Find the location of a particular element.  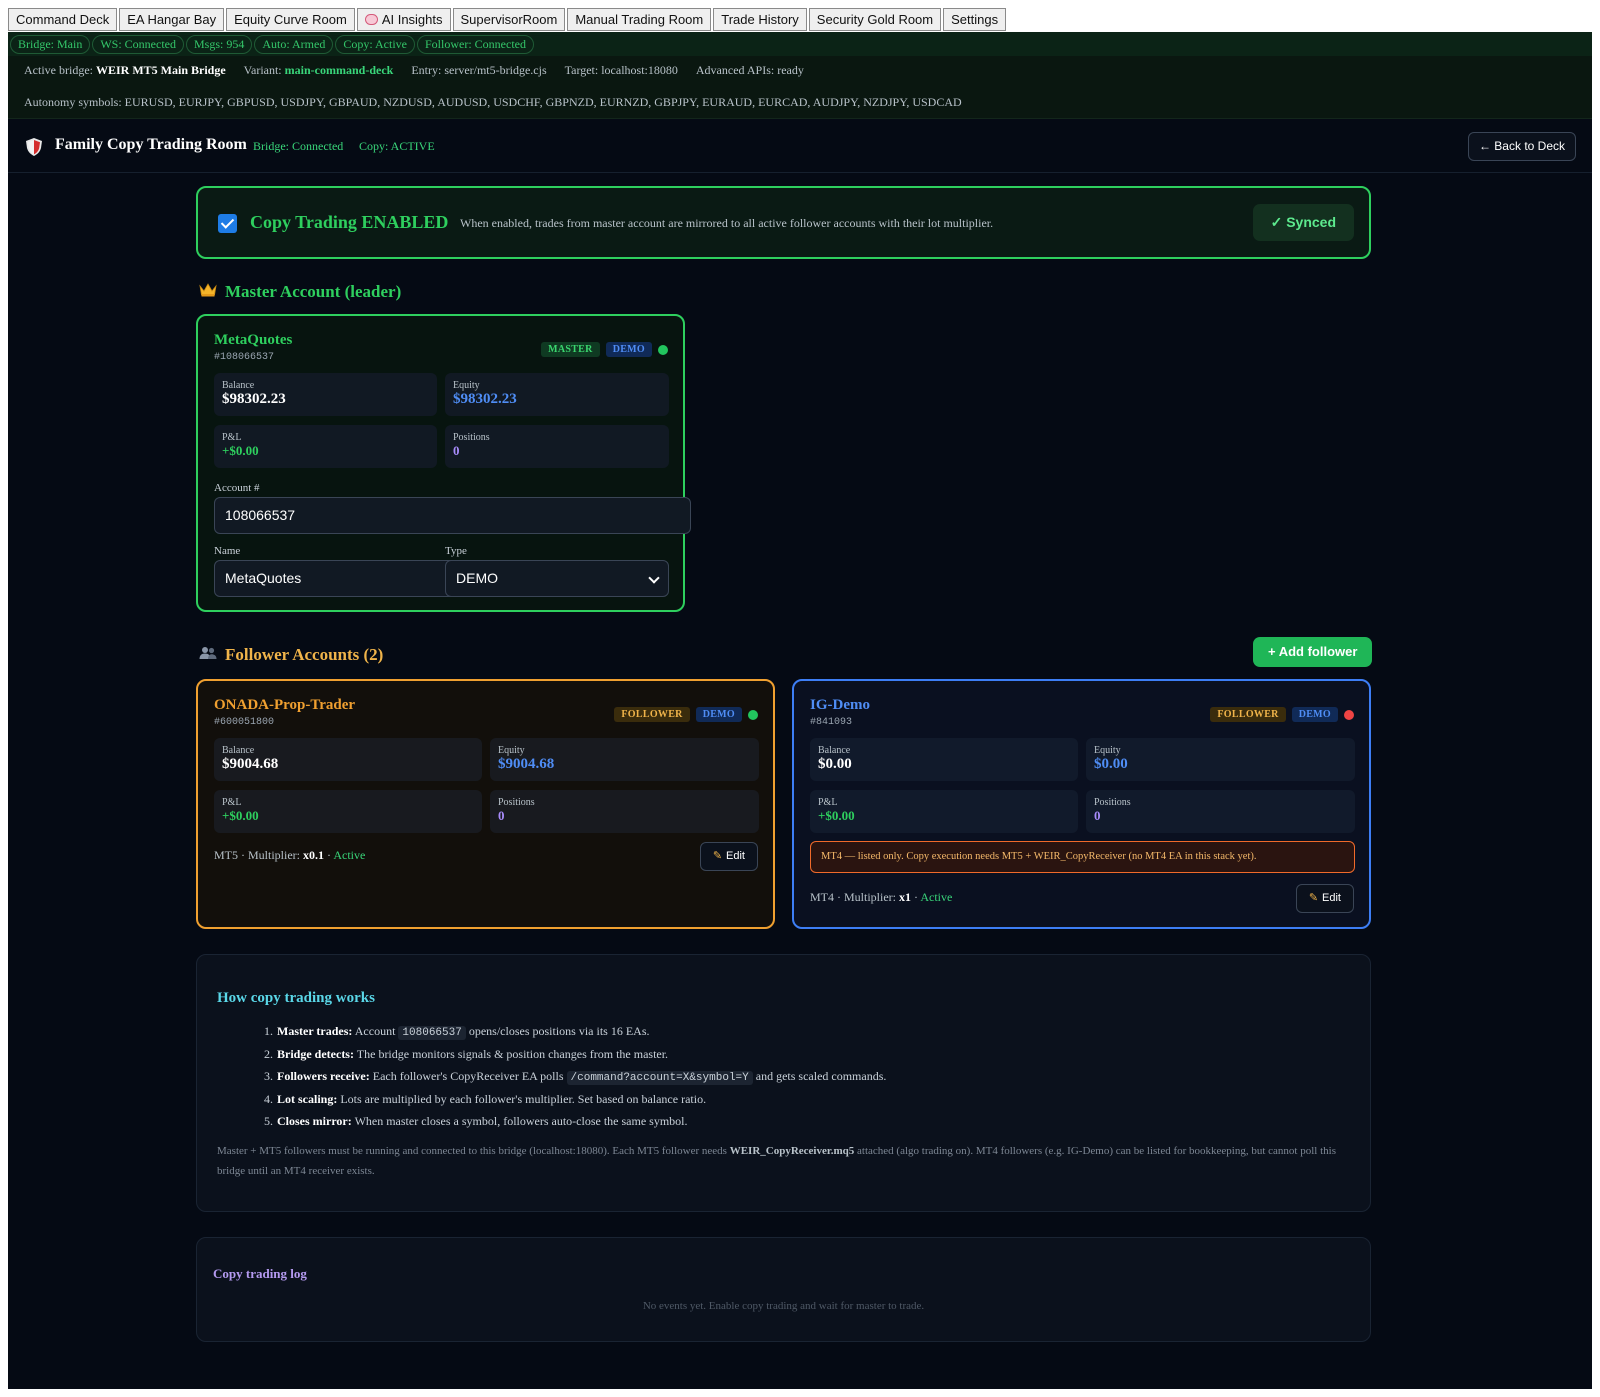

master-pnl-value: +$0.00 is located at coordinates (240, 450).